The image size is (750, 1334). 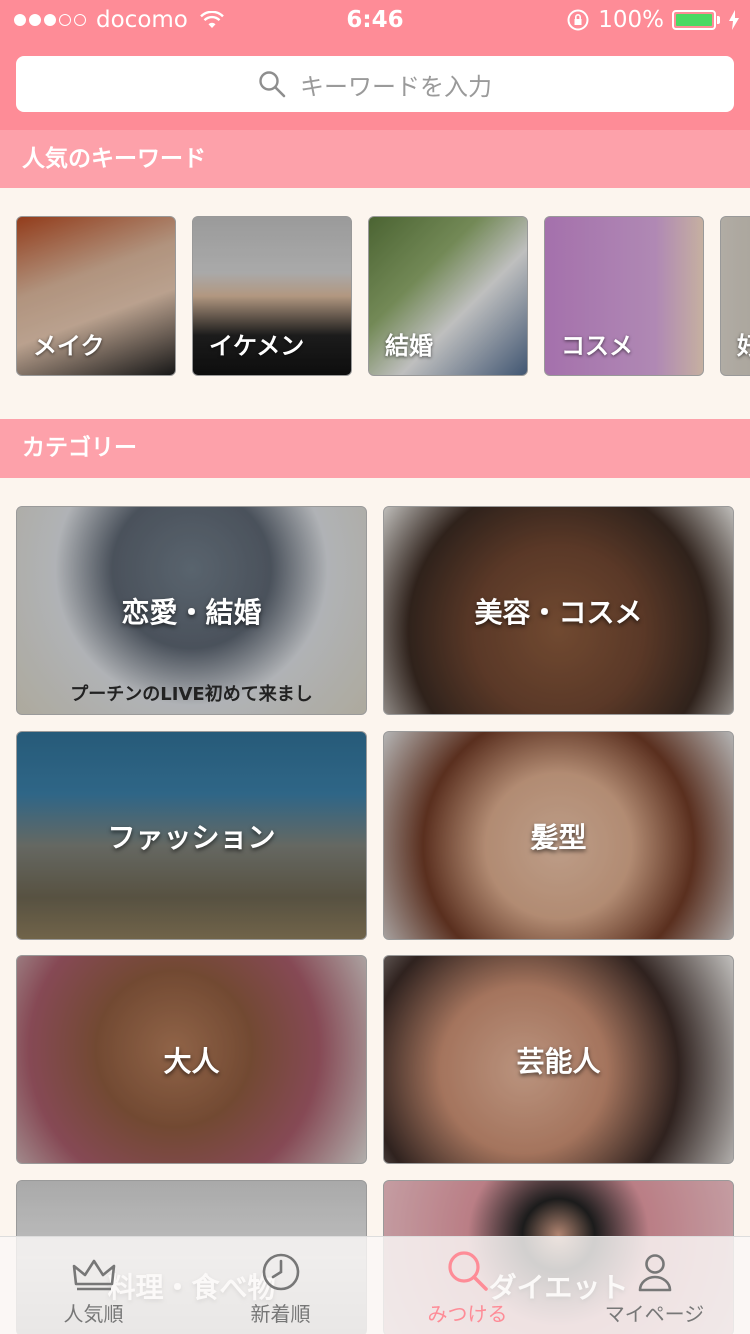 I want to click on keyword-label: 結婚, so click(x=409, y=346).